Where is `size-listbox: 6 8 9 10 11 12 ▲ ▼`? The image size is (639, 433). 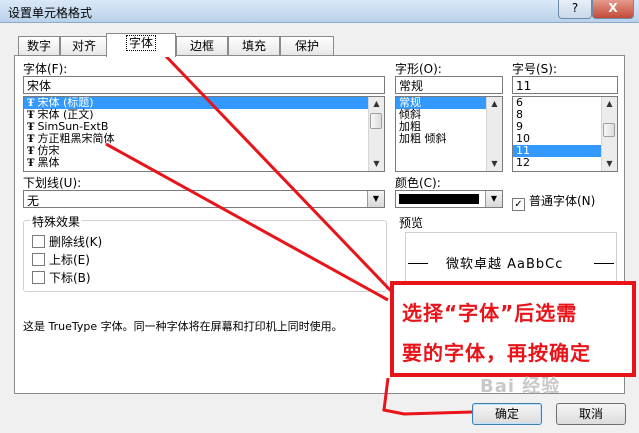
size-listbox: 6 8 9 10 11 12 ▲ ▼ is located at coordinates (565, 134).